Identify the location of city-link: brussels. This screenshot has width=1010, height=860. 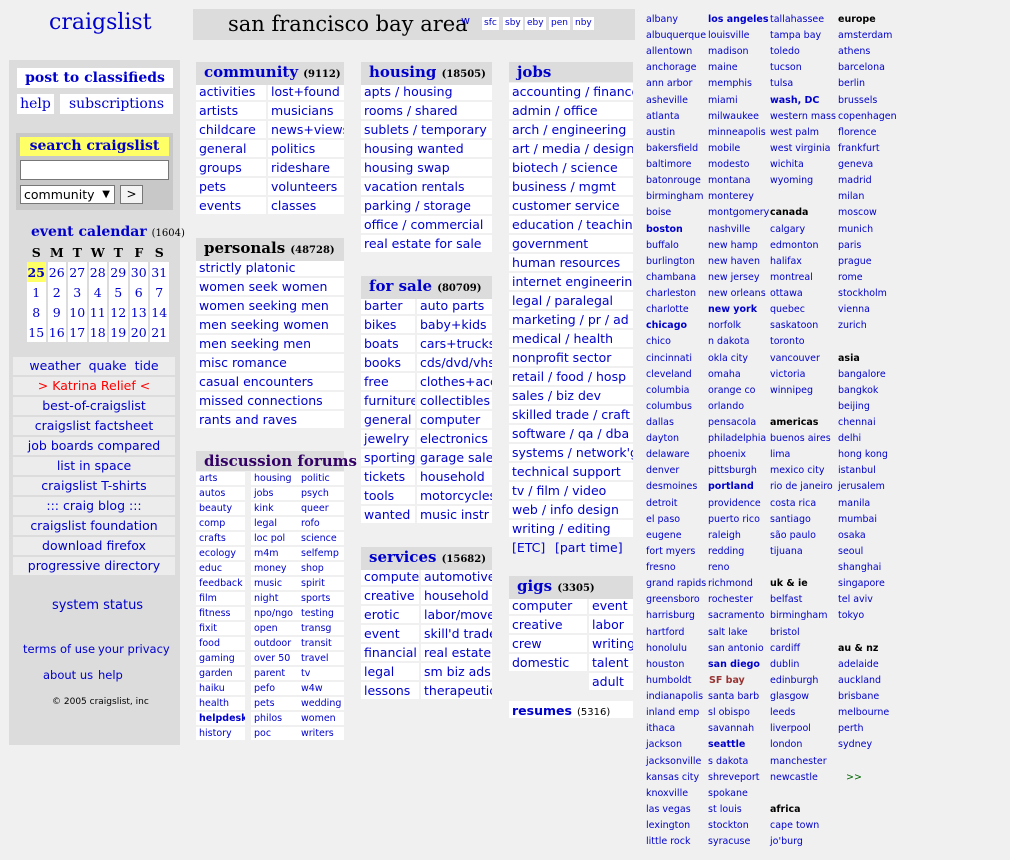
(857, 101).